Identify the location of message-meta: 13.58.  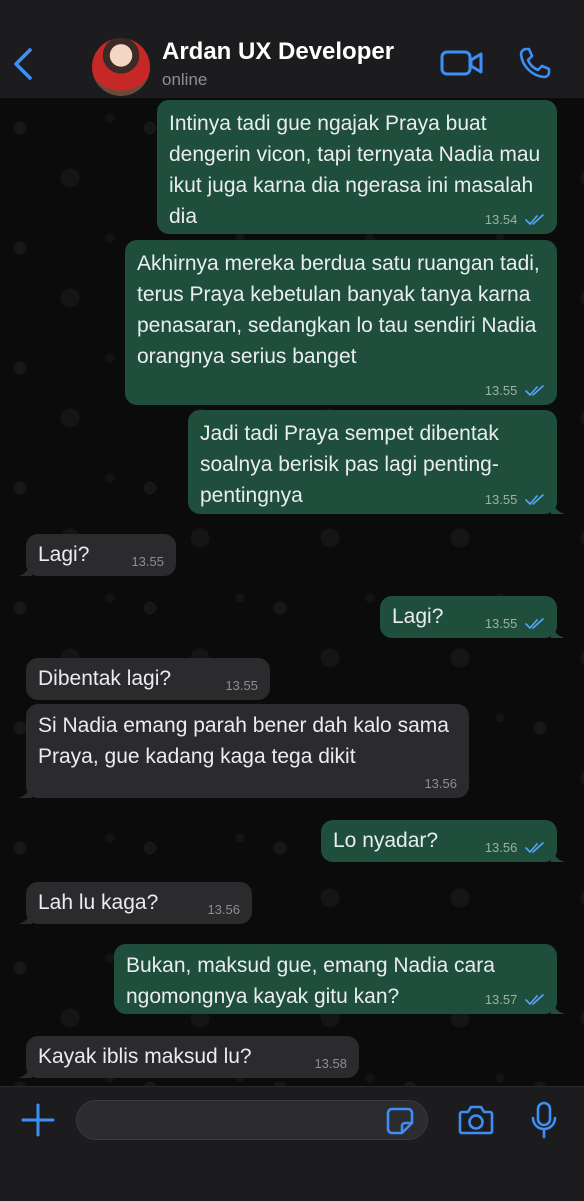
(330, 1064).